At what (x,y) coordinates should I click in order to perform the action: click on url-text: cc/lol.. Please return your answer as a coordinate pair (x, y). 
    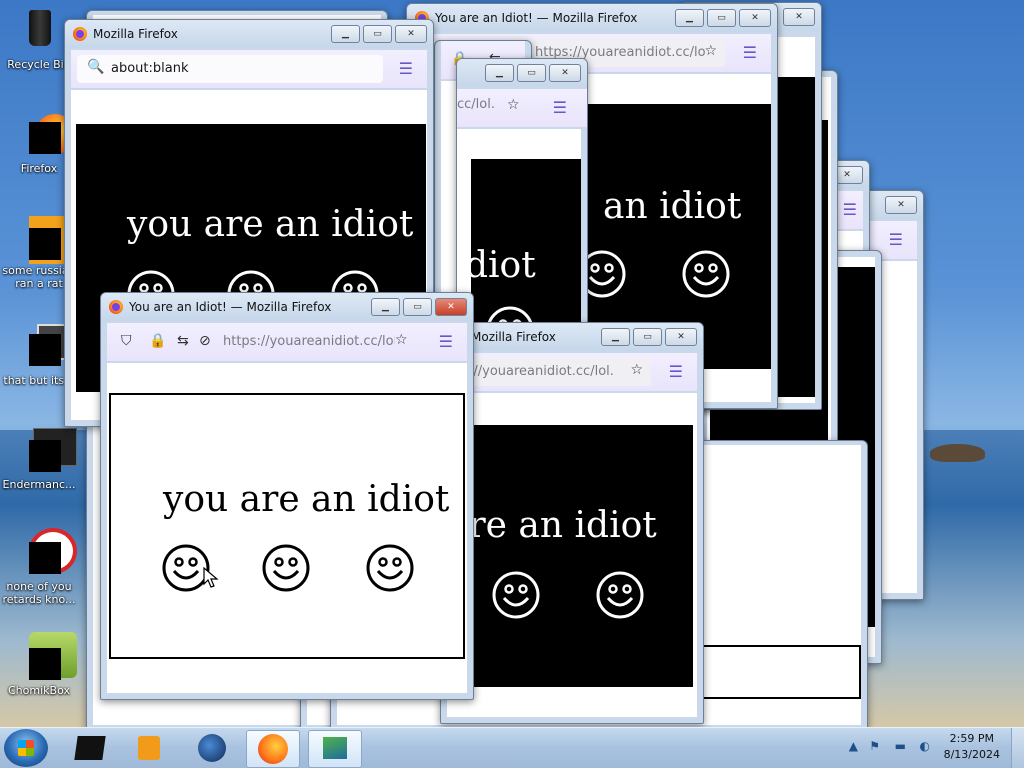
    Looking at the image, I should click on (482, 104).